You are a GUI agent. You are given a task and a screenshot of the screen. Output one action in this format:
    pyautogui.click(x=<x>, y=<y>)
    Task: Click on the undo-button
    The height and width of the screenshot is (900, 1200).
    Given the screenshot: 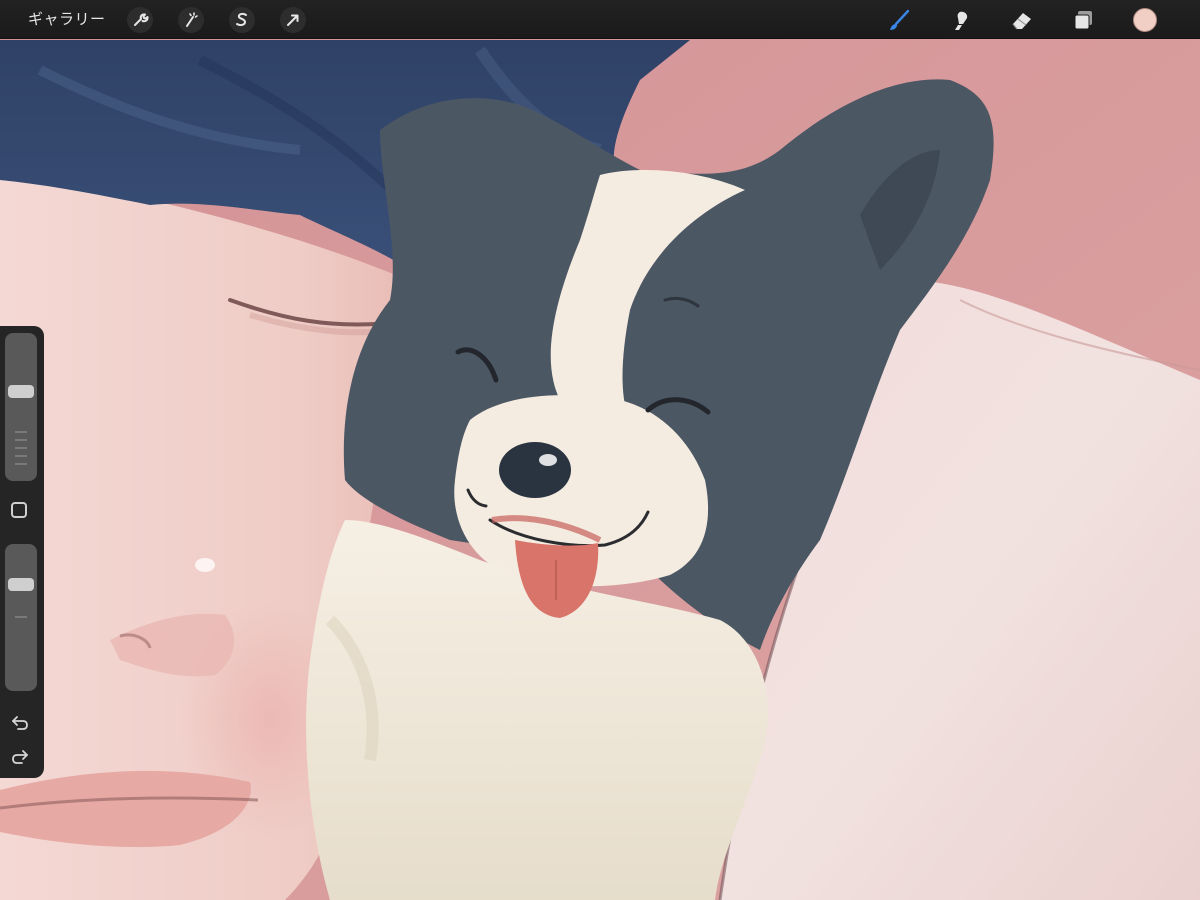 What is the action you would take?
    pyautogui.click(x=20, y=722)
    